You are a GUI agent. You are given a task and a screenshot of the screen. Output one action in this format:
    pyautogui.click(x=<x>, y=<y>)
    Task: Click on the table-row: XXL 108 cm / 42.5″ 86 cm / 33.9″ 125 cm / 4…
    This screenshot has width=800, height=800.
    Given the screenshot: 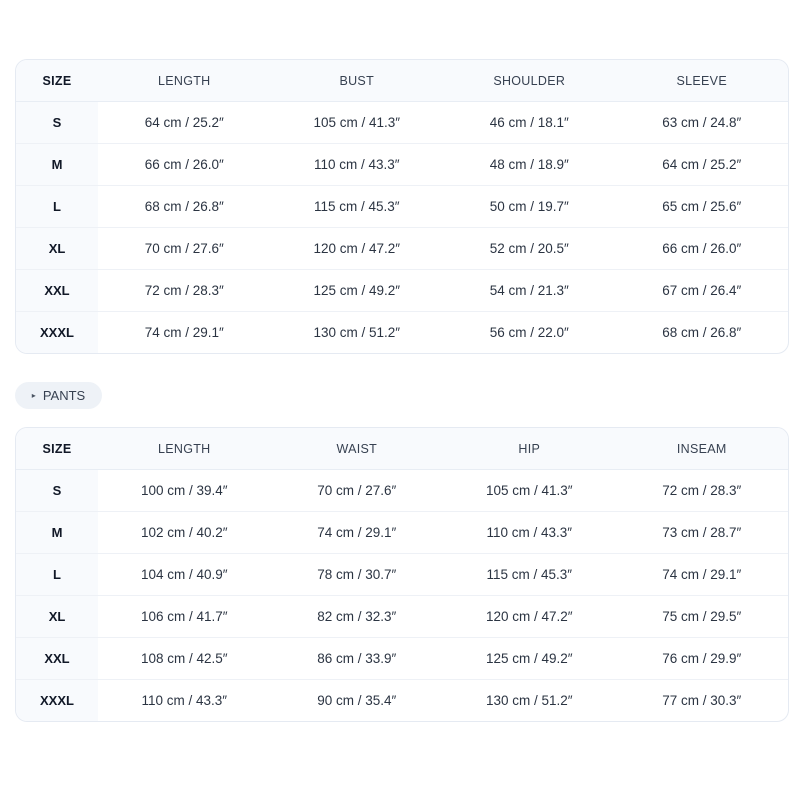 What is the action you would take?
    pyautogui.click(x=402, y=658)
    